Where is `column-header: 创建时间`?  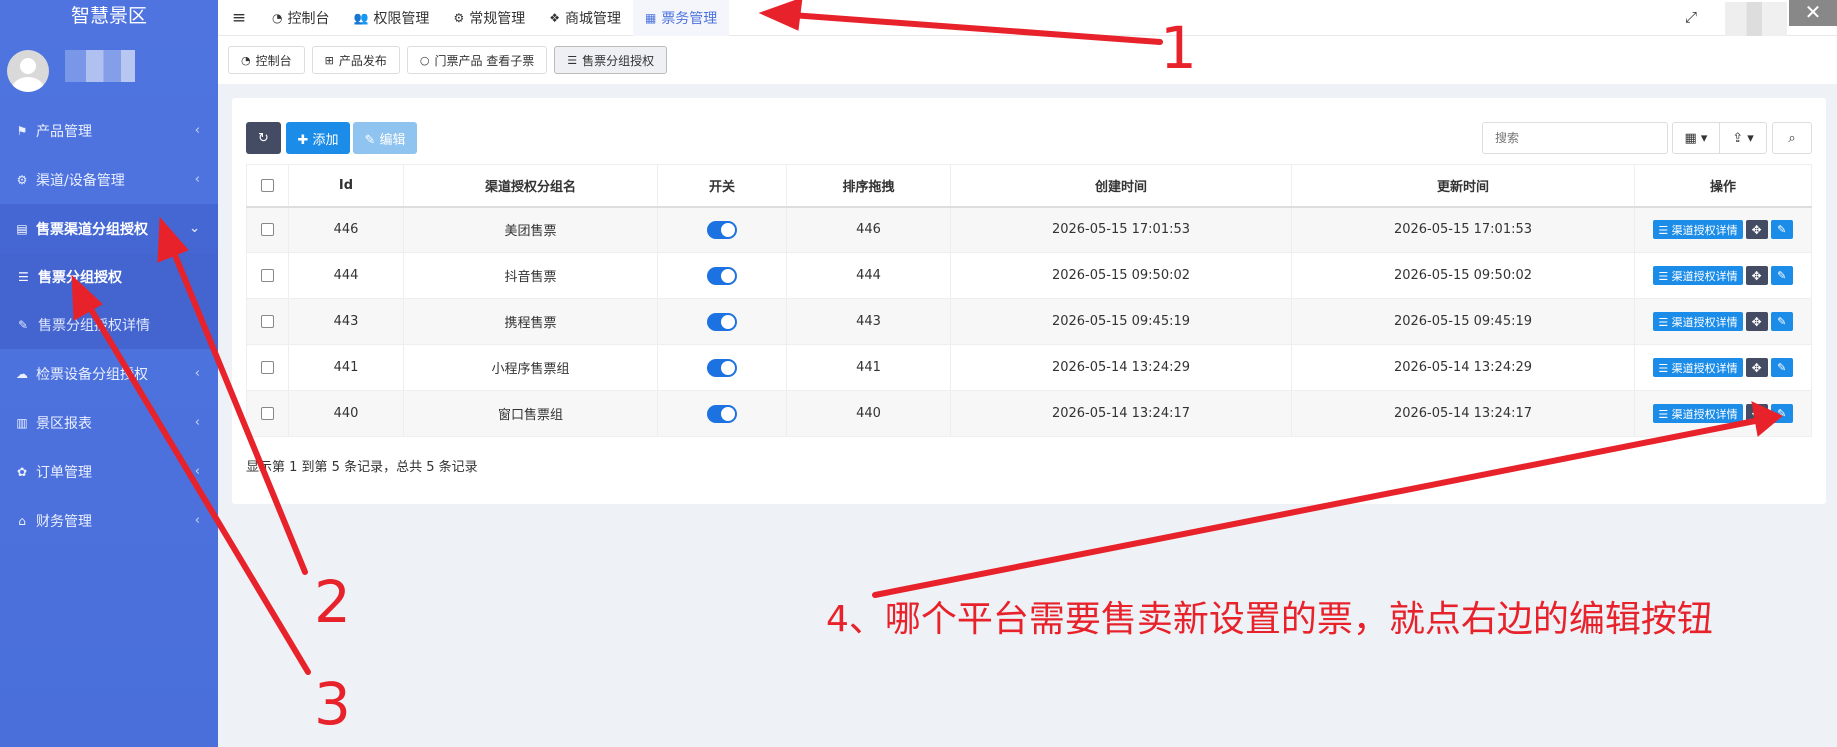
column-header: 创建时间 is located at coordinates (1121, 186).